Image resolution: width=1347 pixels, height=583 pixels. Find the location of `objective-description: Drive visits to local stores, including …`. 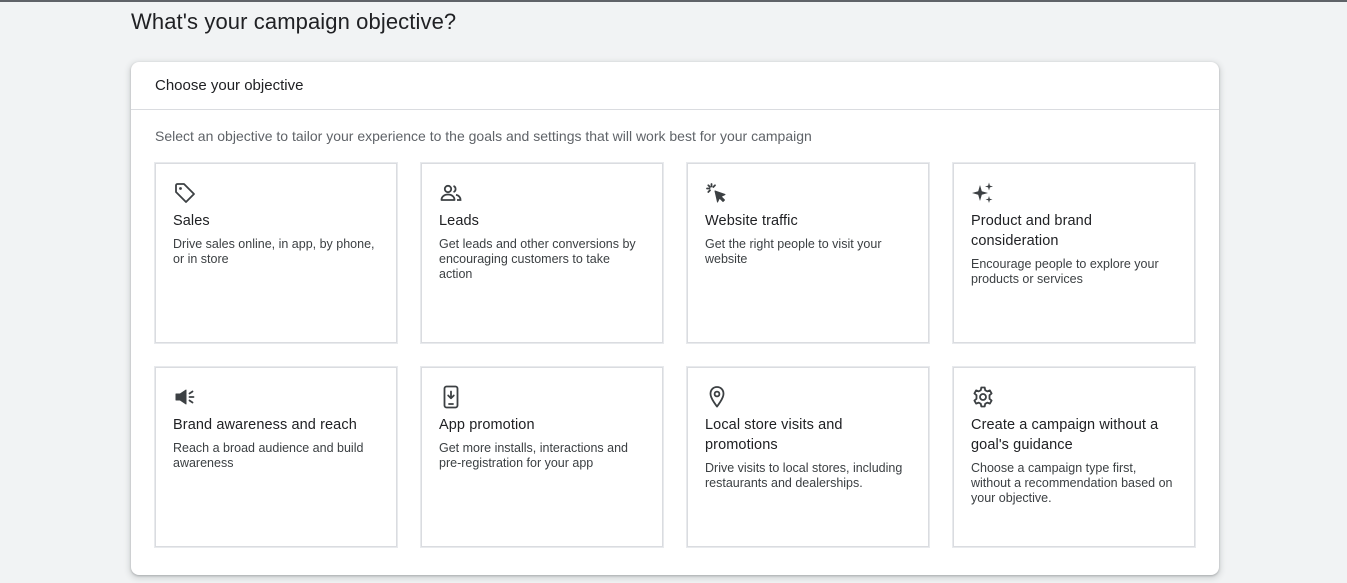

objective-description: Drive visits to local stores, including … is located at coordinates (804, 475).